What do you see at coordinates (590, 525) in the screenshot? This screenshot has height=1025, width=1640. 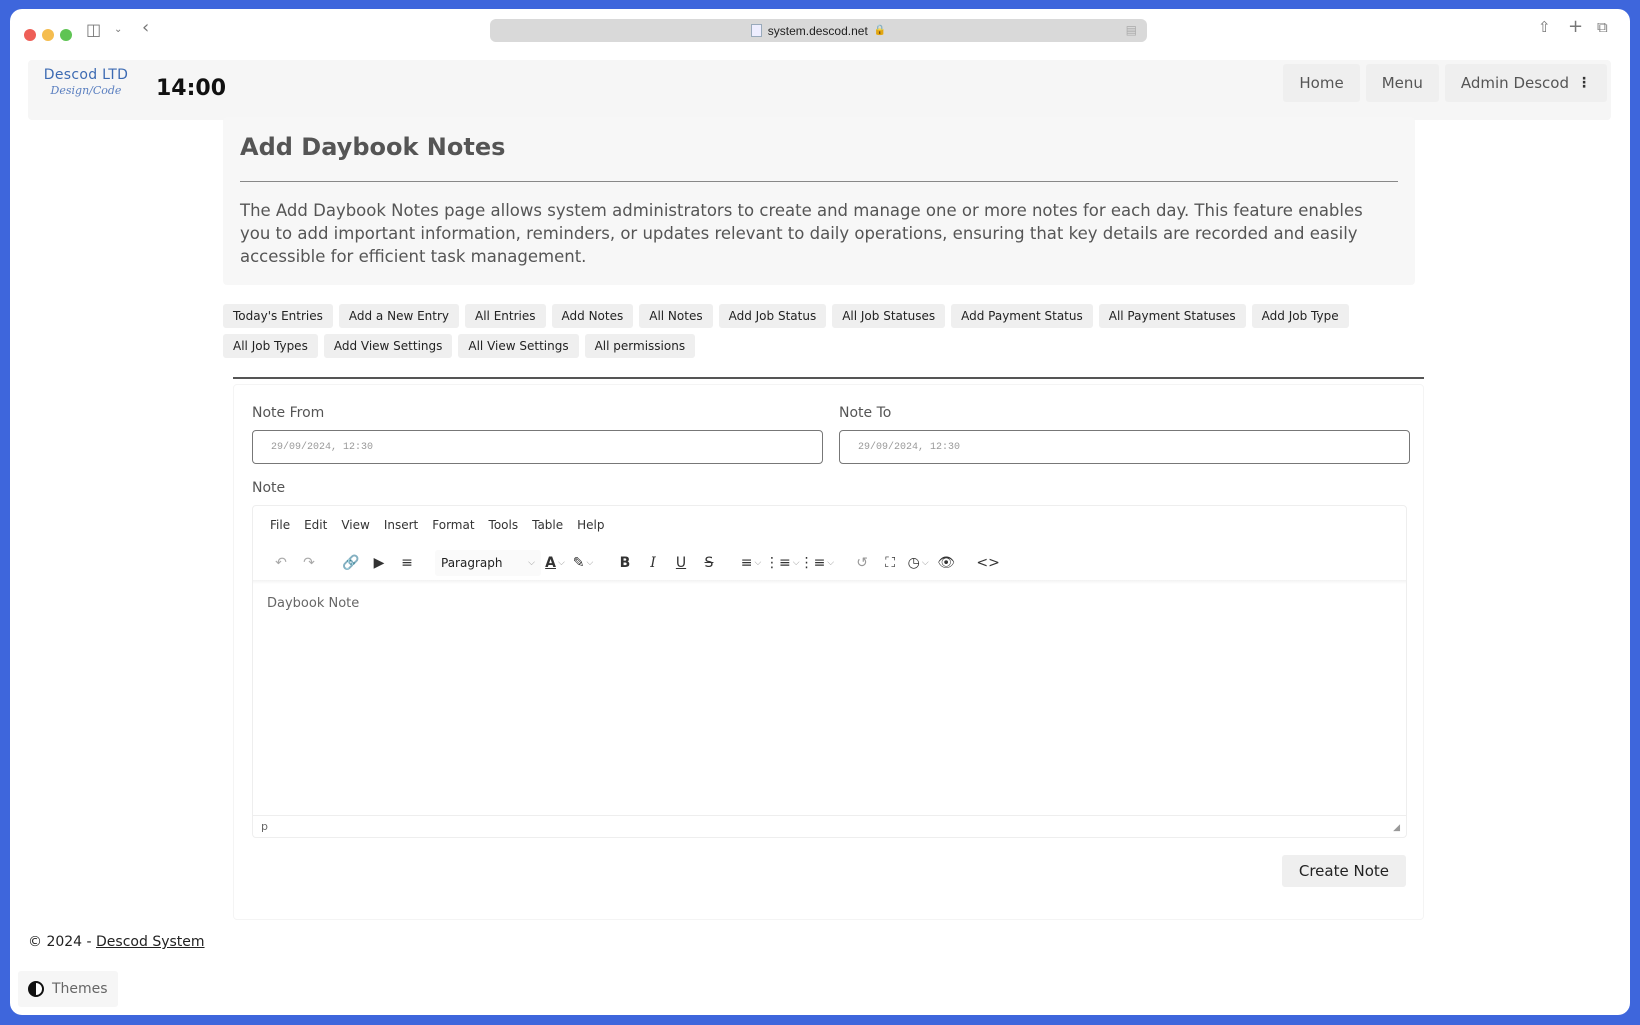 I see `menu-help: Help` at bounding box center [590, 525].